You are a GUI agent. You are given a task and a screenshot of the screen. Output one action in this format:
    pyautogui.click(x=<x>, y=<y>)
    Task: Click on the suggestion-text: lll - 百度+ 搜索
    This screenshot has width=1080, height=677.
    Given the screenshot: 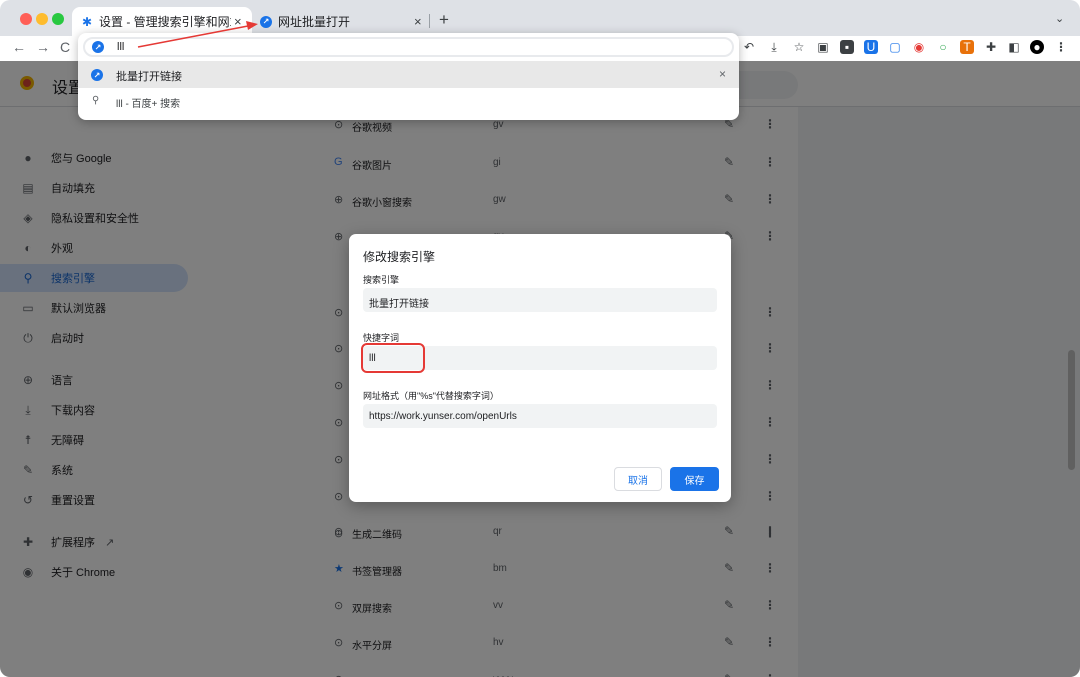 What is the action you would take?
    pyautogui.click(x=148, y=104)
    